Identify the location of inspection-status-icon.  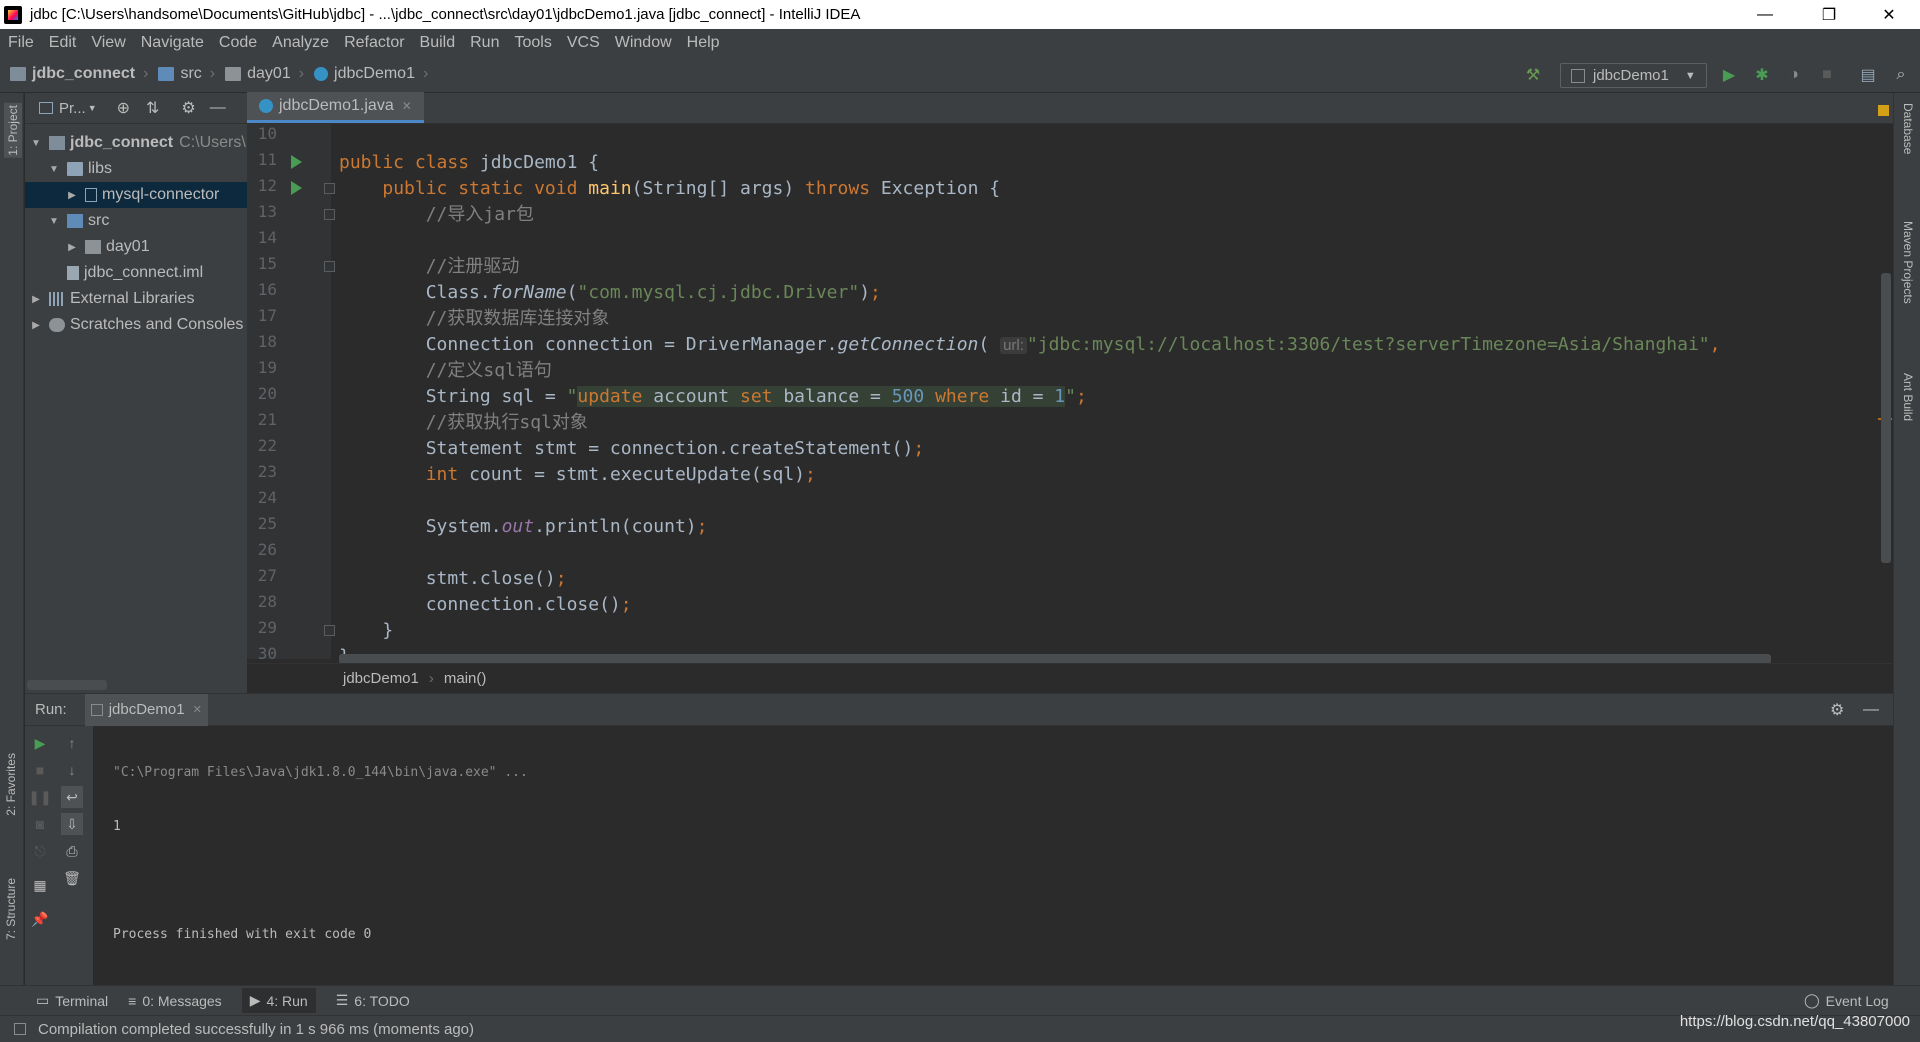
(1883, 110).